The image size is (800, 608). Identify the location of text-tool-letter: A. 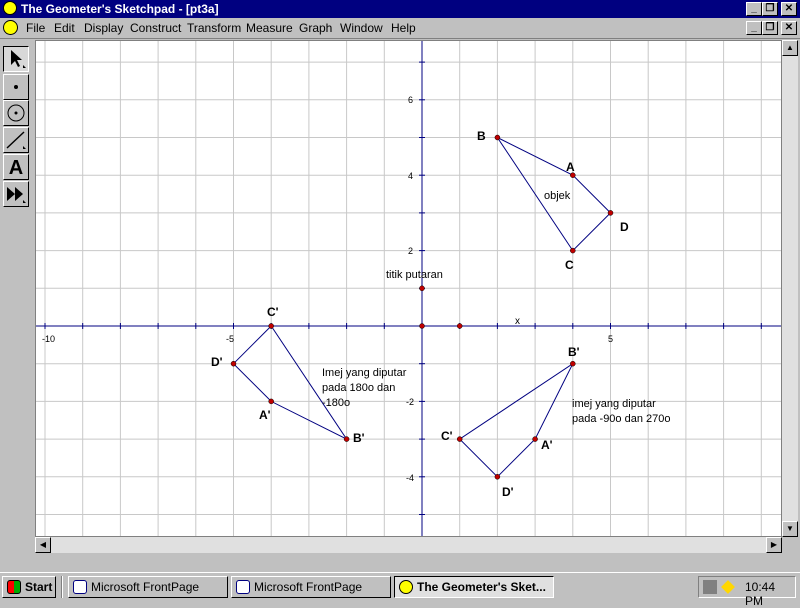
(16, 168).